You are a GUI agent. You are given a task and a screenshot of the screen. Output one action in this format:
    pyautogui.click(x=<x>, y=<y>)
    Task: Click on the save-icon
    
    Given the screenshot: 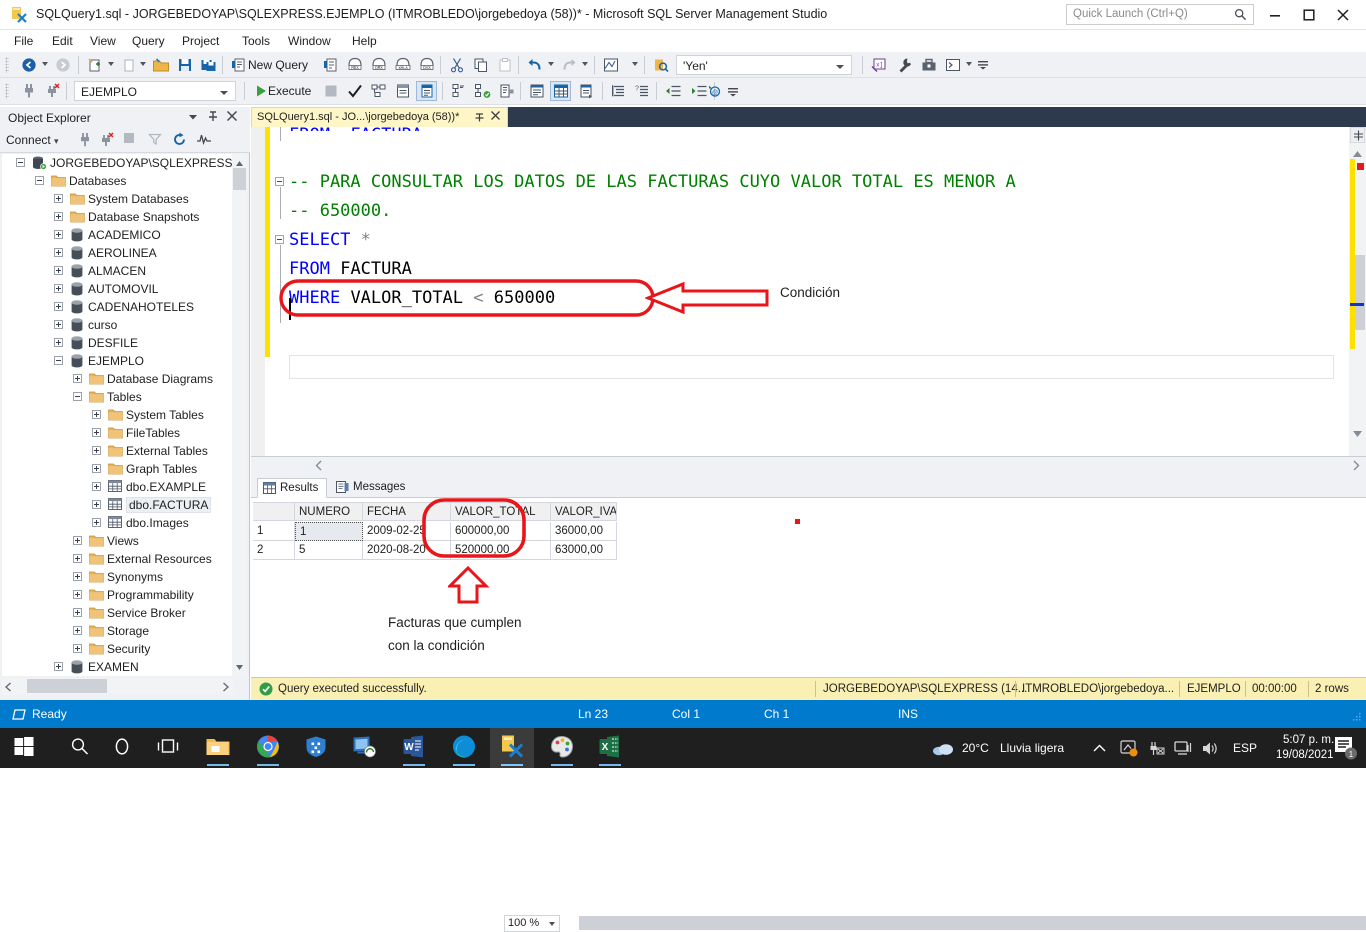 What is the action you would take?
    pyautogui.click(x=184, y=65)
    